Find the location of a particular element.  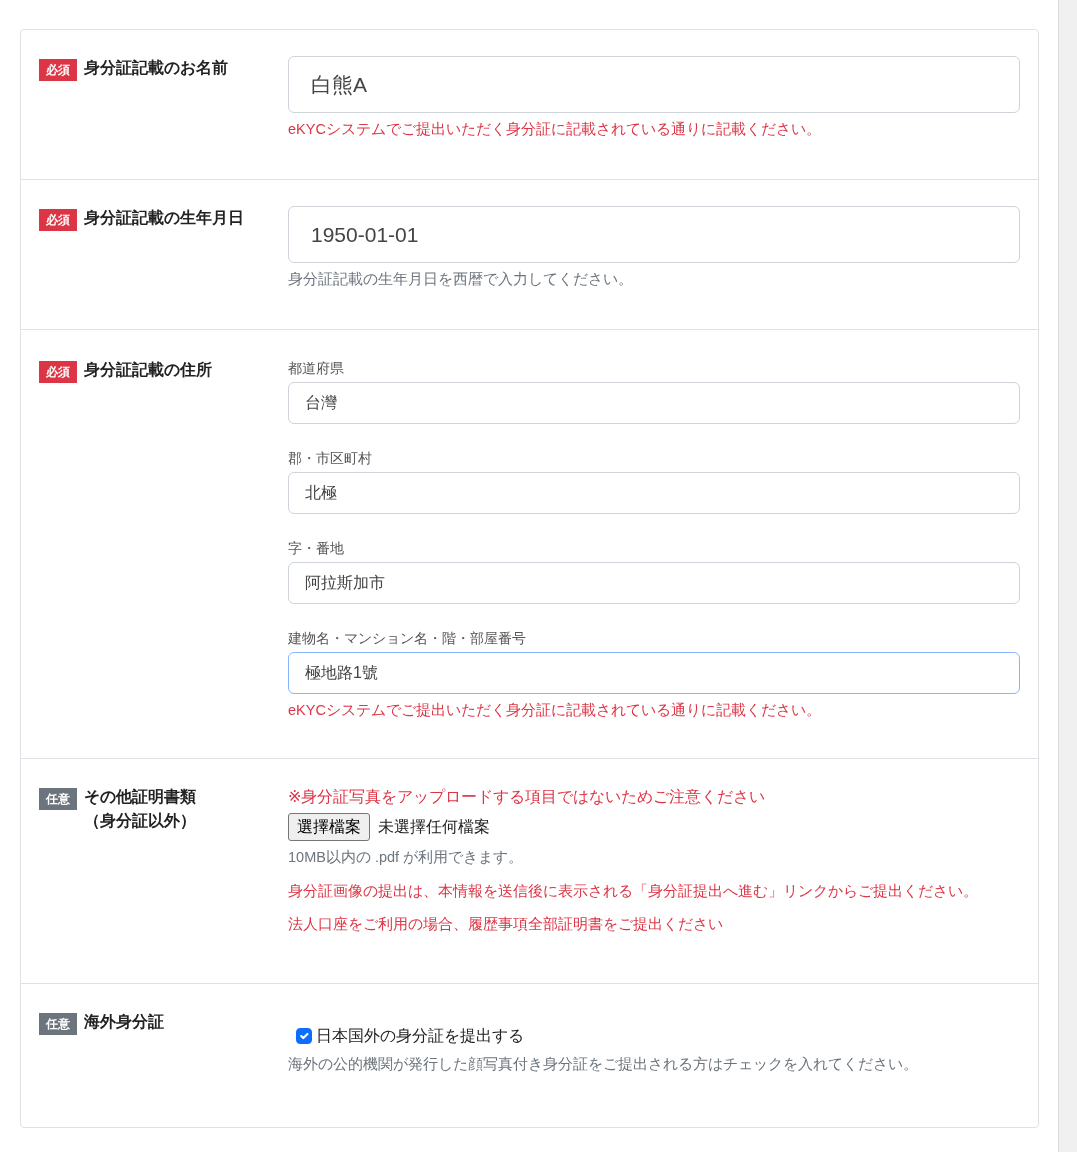

input-field: 北極 is located at coordinates (654, 493).